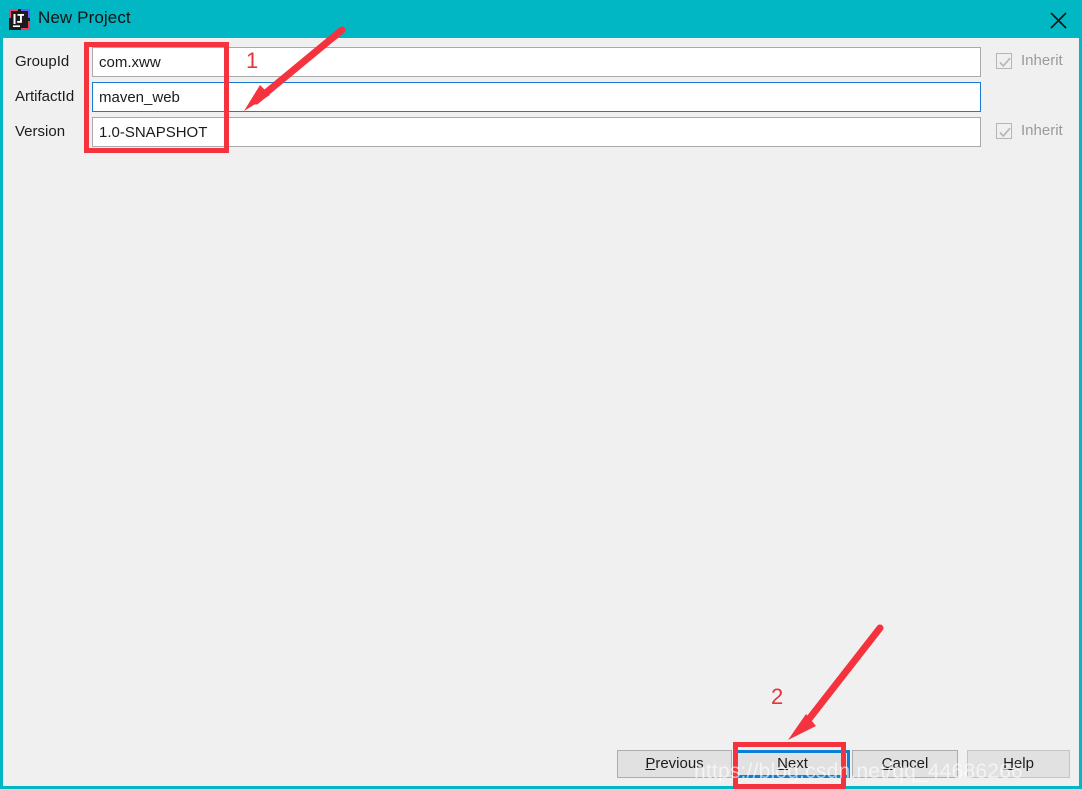 This screenshot has height=789, width=1082. I want to click on form-row-groupid: GroupId Inherit, so click(541, 63).